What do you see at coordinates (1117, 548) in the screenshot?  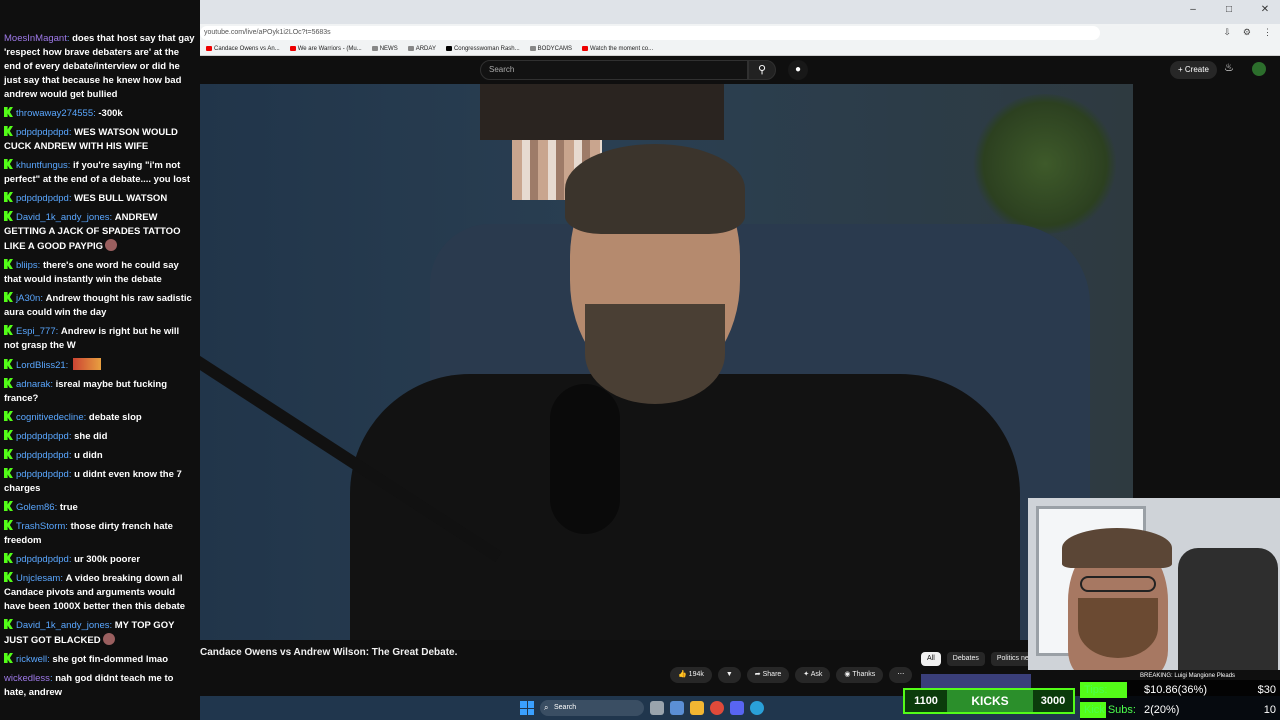 I see `streamer-cap` at bounding box center [1117, 548].